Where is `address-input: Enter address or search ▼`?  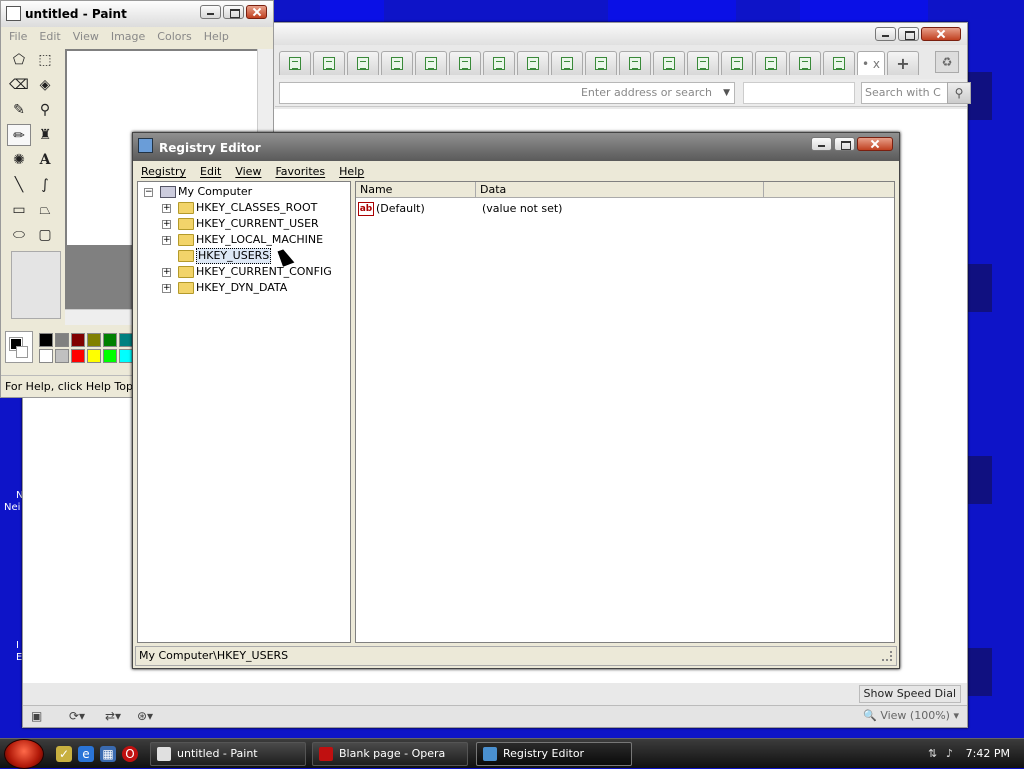 address-input: Enter address or search ▼ is located at coordinates (507, 93).